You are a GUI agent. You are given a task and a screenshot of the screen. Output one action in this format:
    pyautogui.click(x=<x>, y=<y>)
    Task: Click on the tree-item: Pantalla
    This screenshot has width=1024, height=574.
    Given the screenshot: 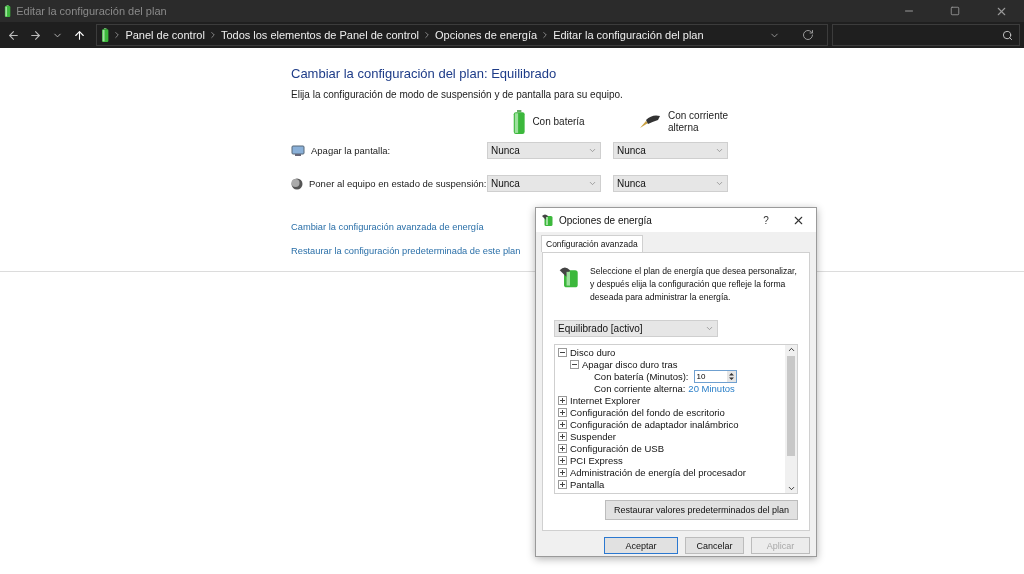 What is the action you would take?
    pyautogui.click(x=587, y=484)
    